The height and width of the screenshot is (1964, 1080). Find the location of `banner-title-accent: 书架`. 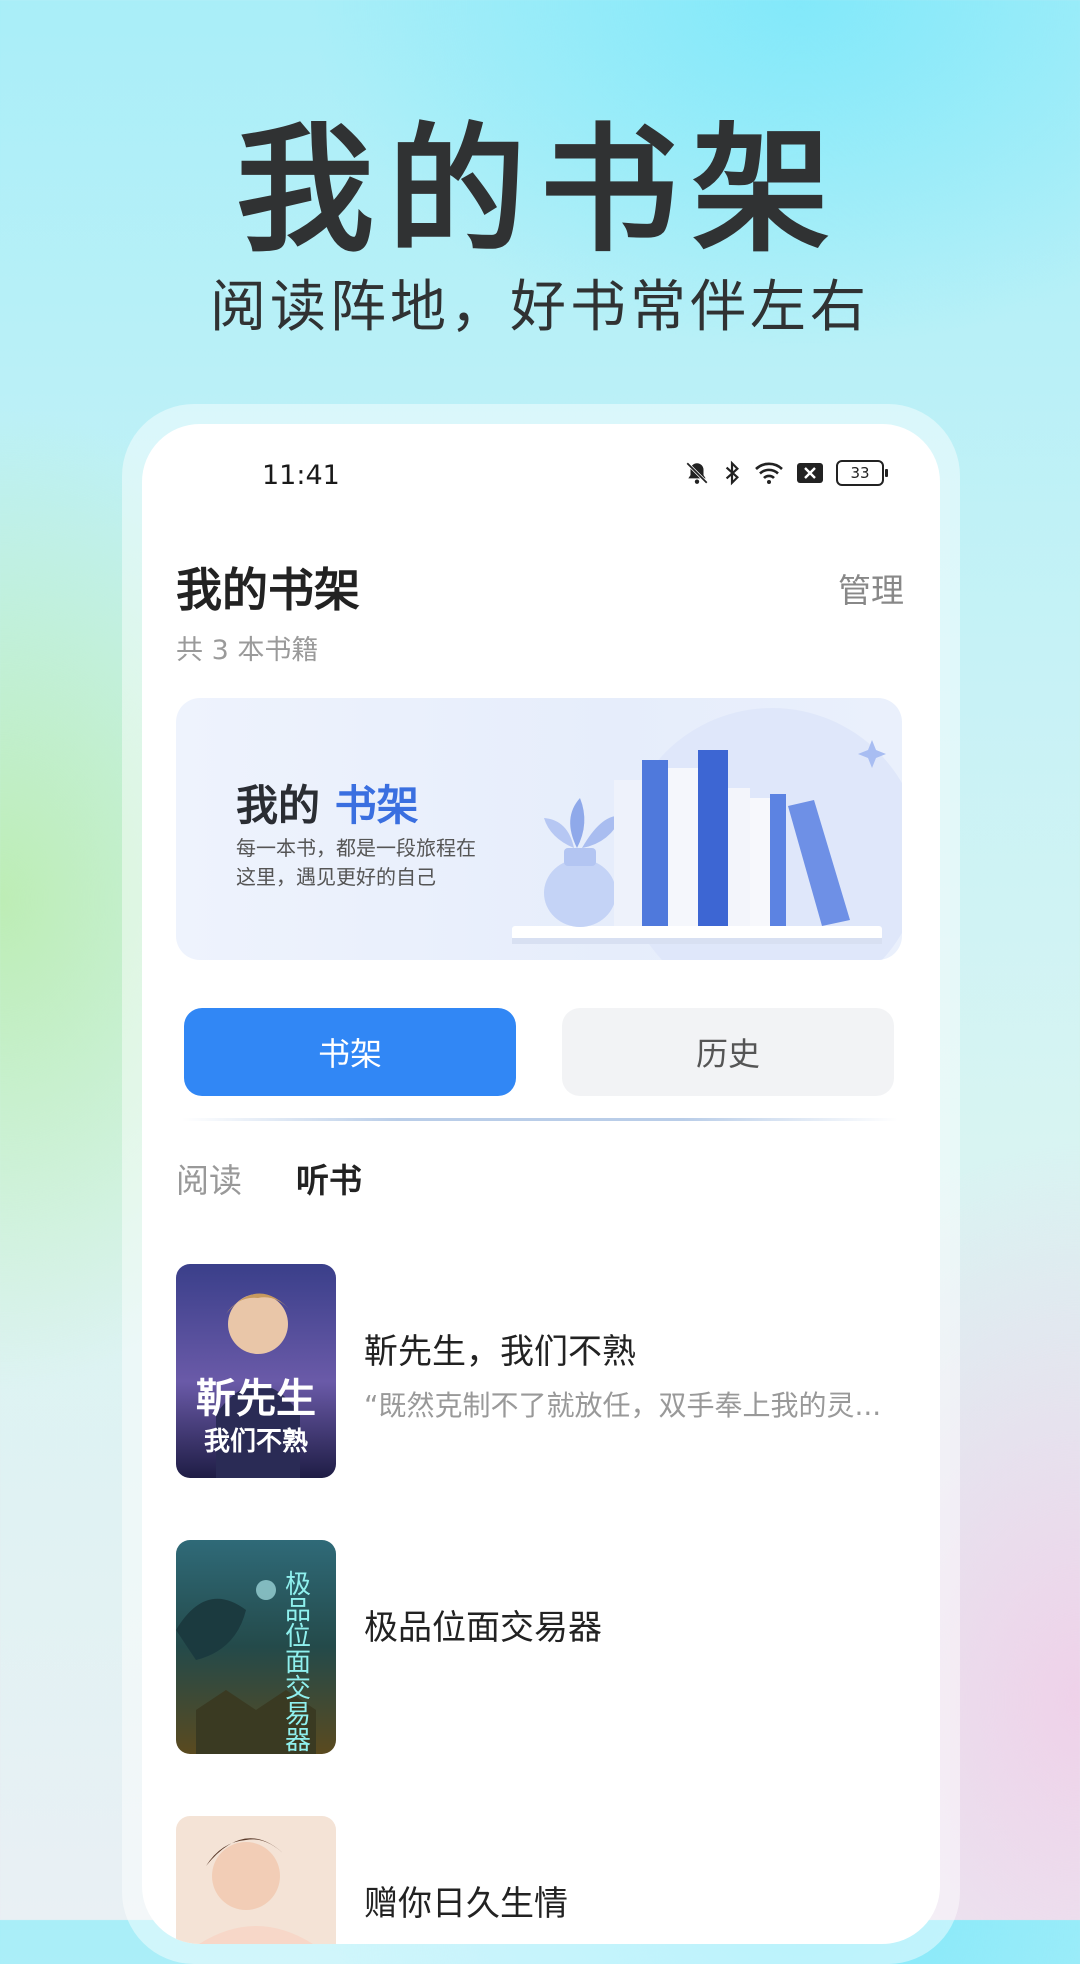

banner-title-accent: 书架 is located at coordinates (376, 805).